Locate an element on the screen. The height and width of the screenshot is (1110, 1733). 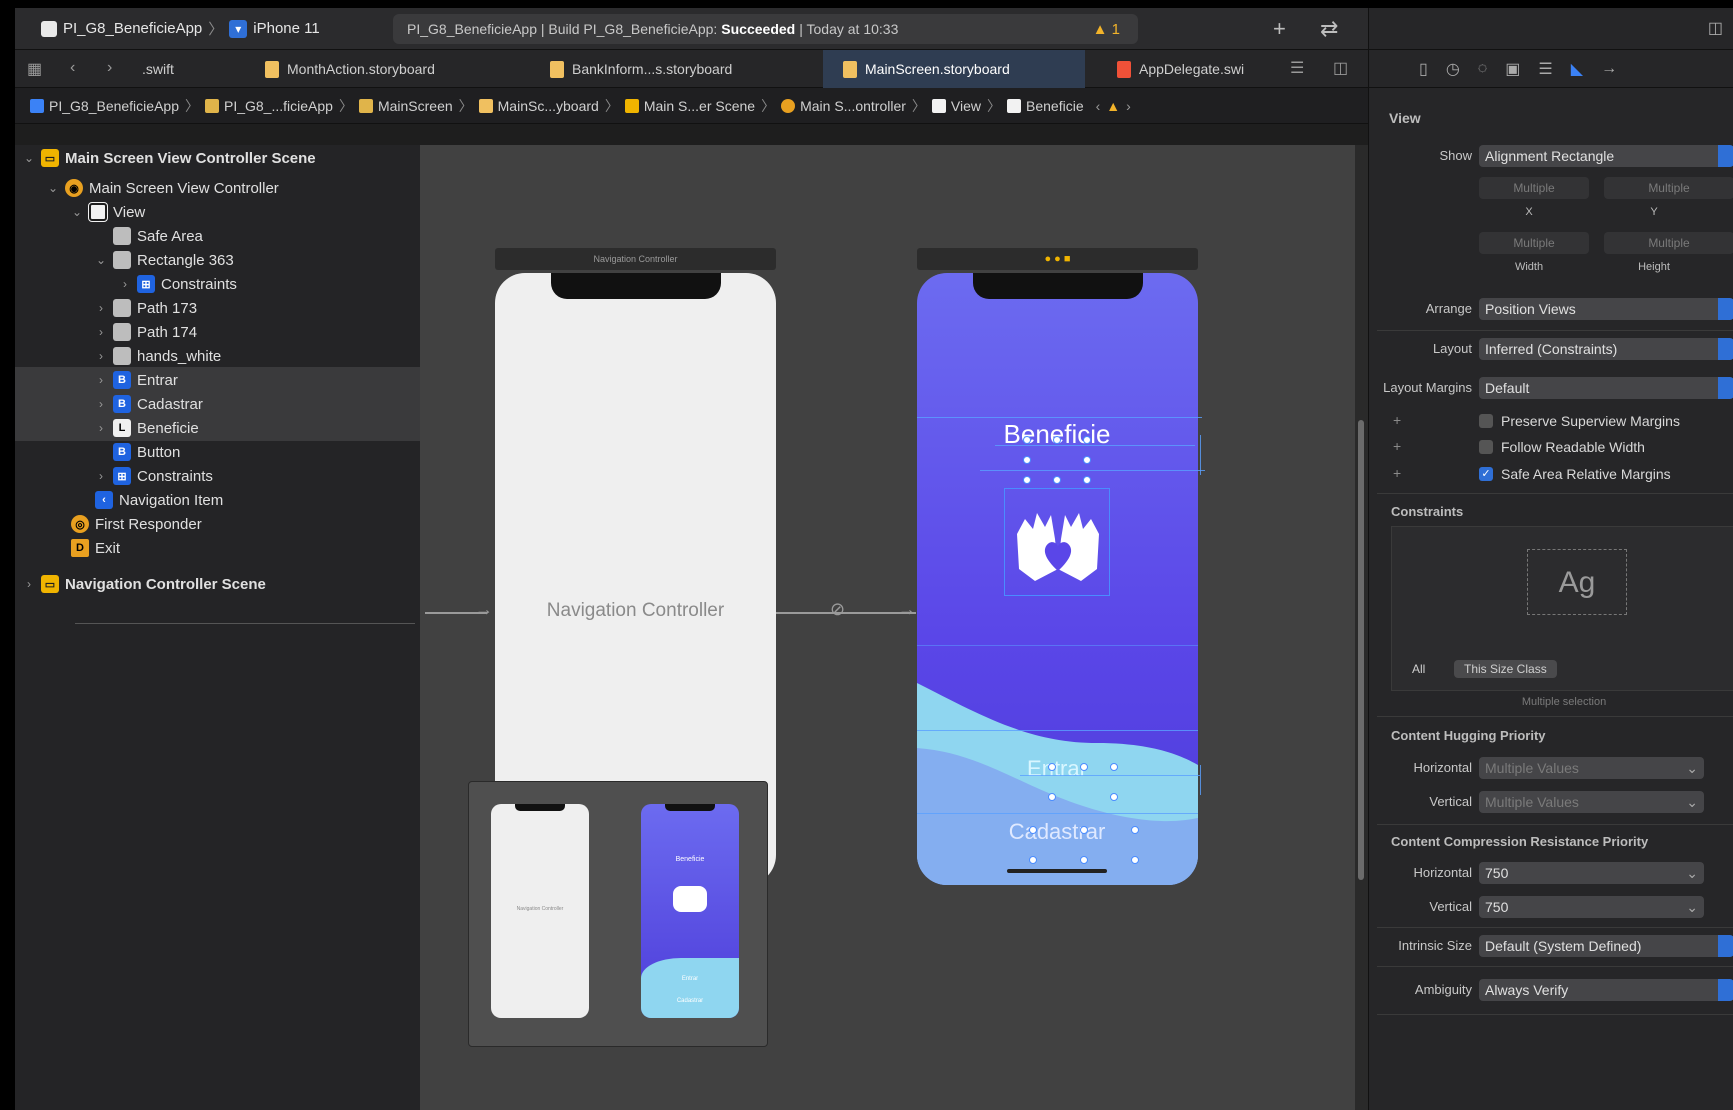
height-field: Multiple is located at coordinates (1668, 243).